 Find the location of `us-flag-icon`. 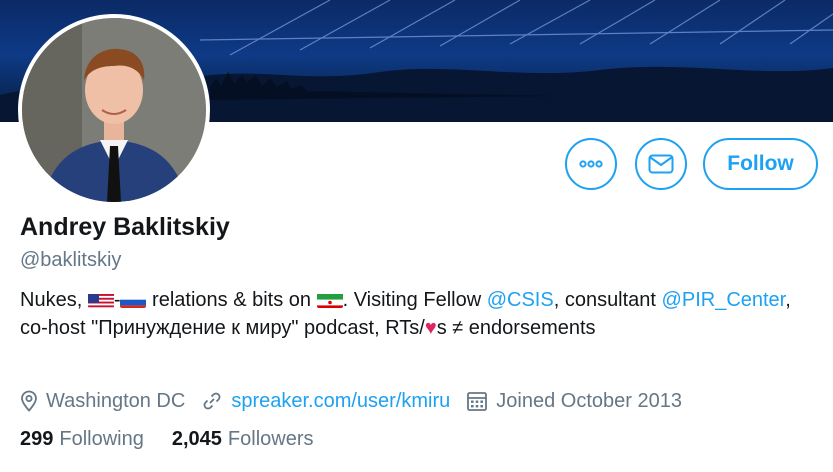

us-flag-icon is located at coordinates (100, 299).